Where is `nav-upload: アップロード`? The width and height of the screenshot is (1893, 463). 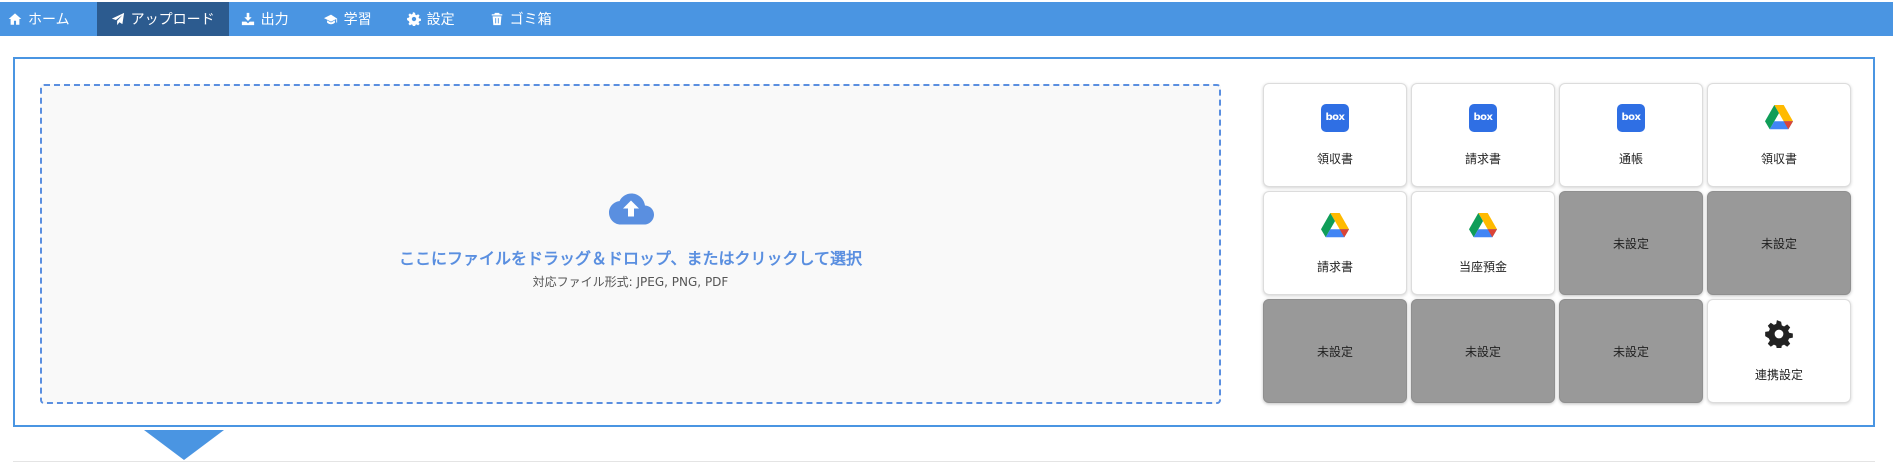 nav-upload: アップロード is located at coordinates (162, 19).